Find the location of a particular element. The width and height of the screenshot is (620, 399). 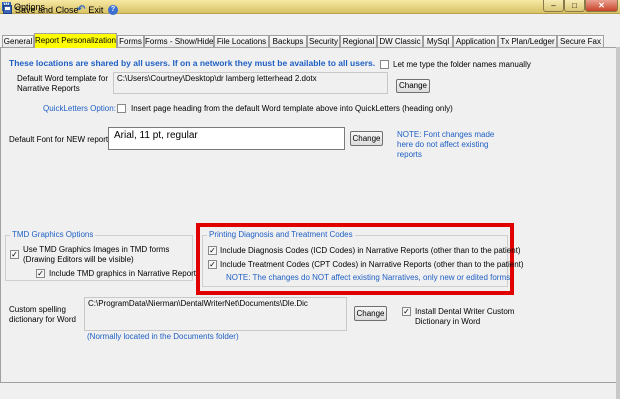

default-font-field: Arial, 11 pt, regular is located at coordinates (226, 138).